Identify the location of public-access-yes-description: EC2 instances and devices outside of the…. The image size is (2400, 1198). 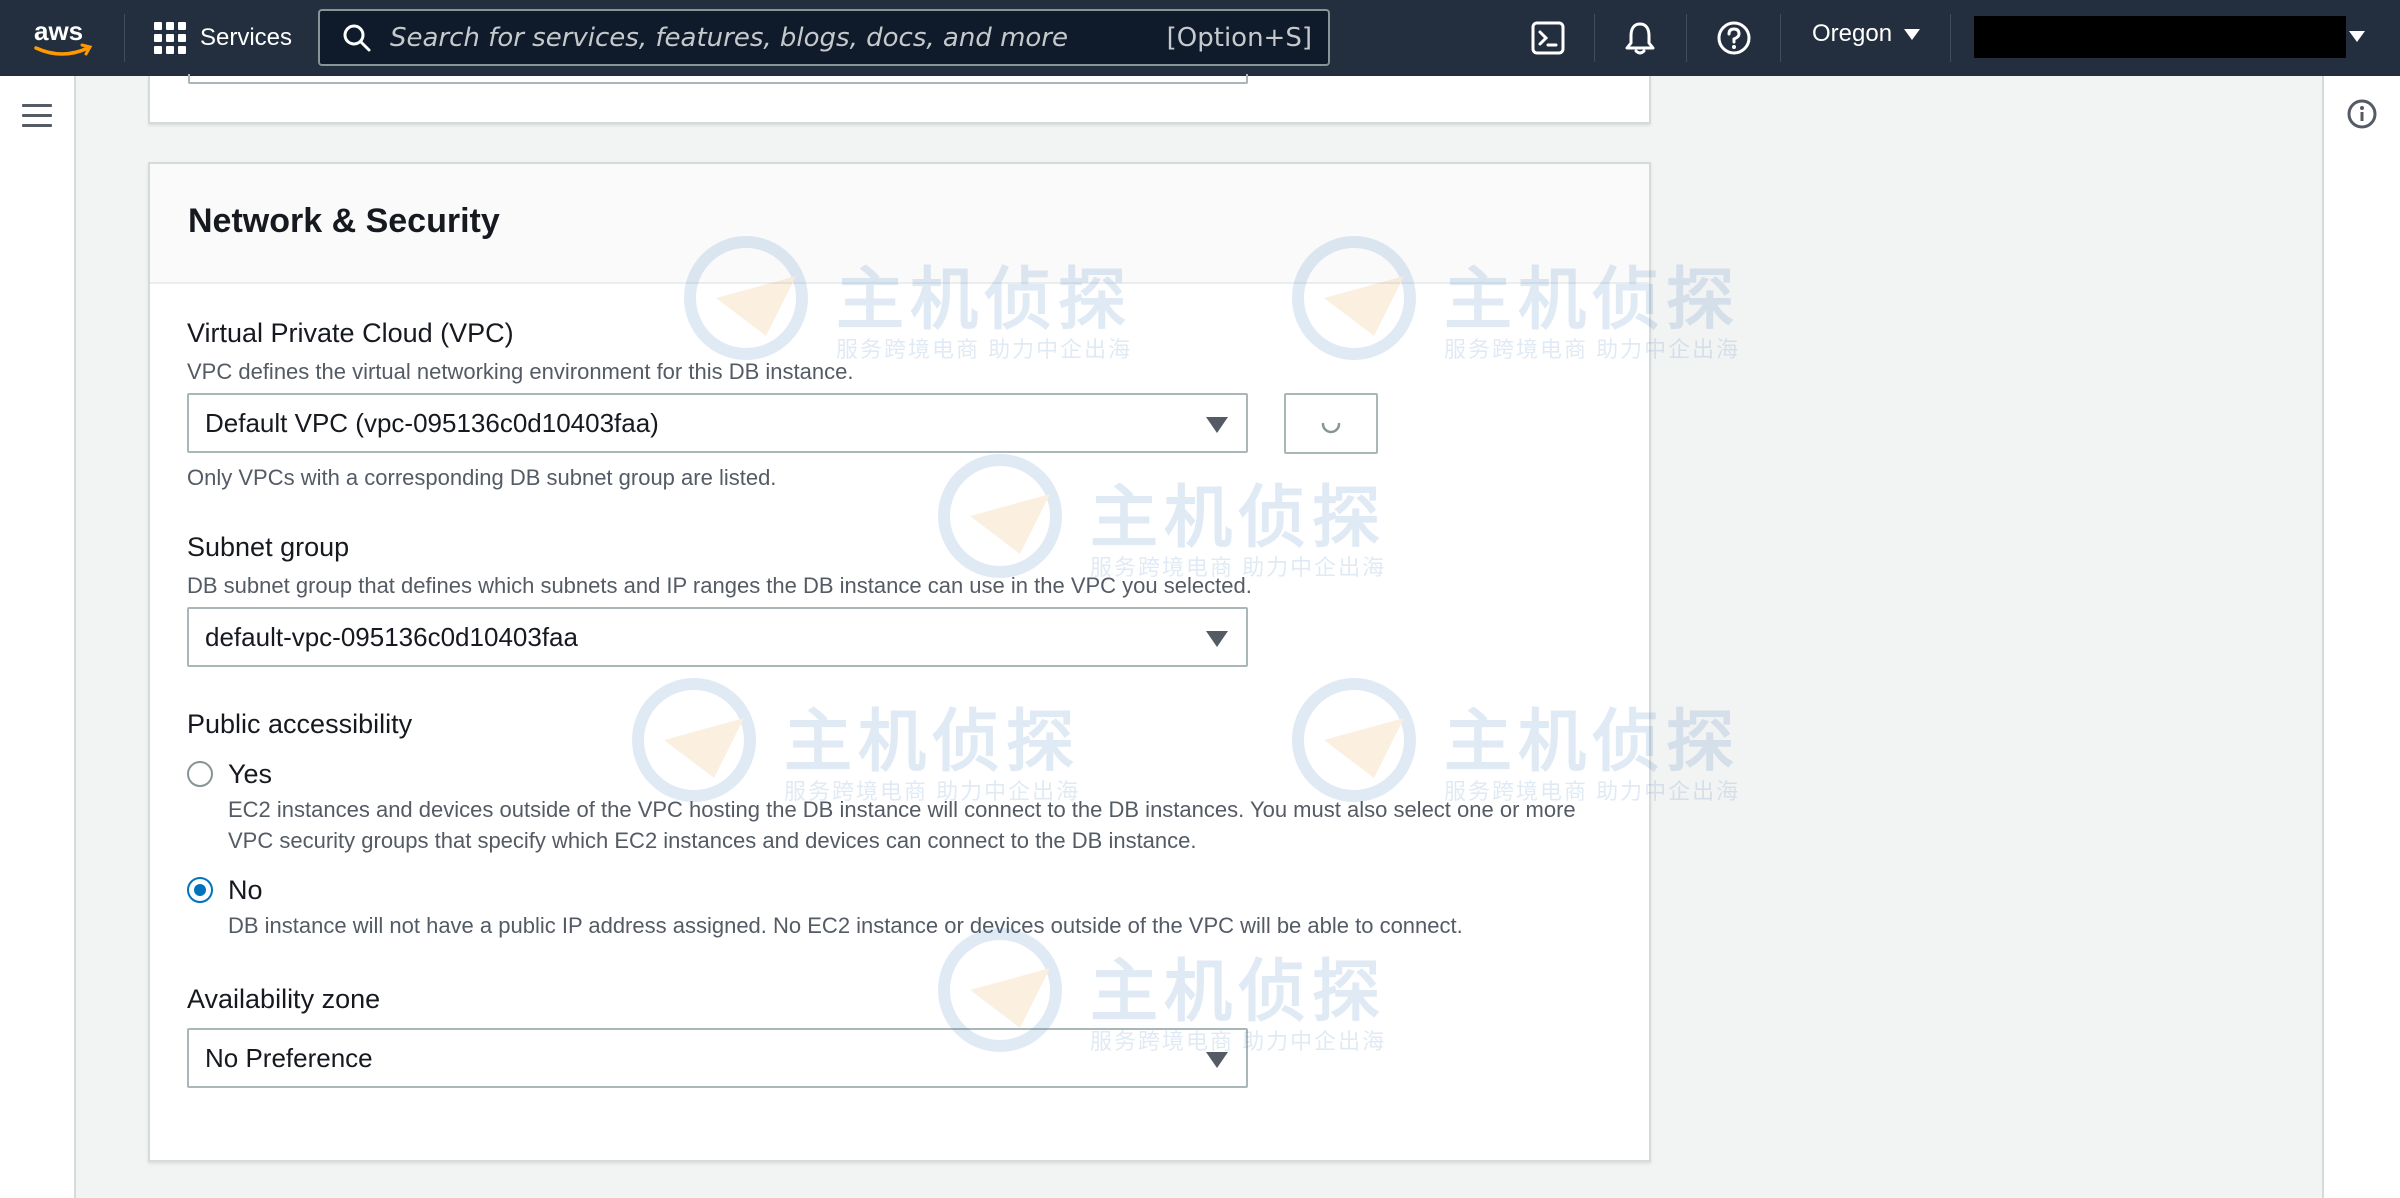
(902, 825).